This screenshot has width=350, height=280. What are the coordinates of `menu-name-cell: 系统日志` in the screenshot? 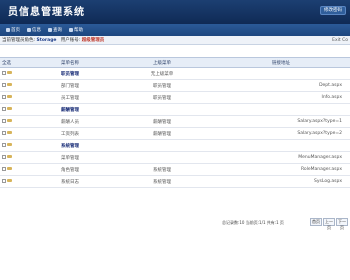 It's located at (70, 181).